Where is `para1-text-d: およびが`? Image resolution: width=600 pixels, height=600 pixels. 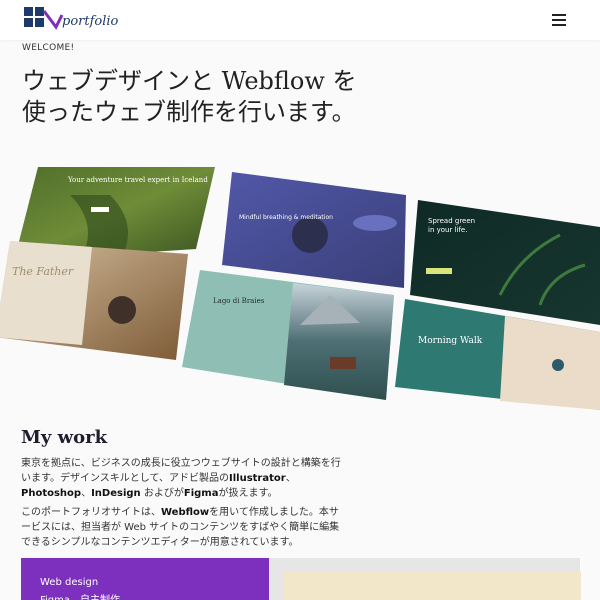 para1-text-d: およびが is located at coordinates (162, 493).